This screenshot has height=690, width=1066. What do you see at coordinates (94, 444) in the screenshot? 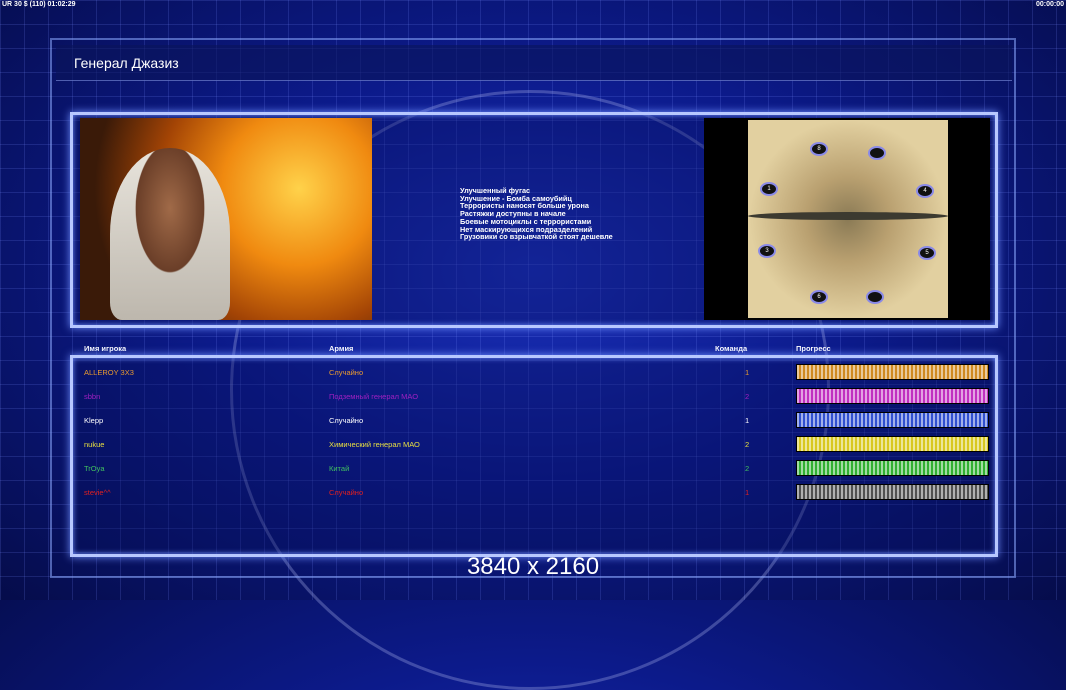
I see `player-name: nukue` at bounding box center [94, 444].